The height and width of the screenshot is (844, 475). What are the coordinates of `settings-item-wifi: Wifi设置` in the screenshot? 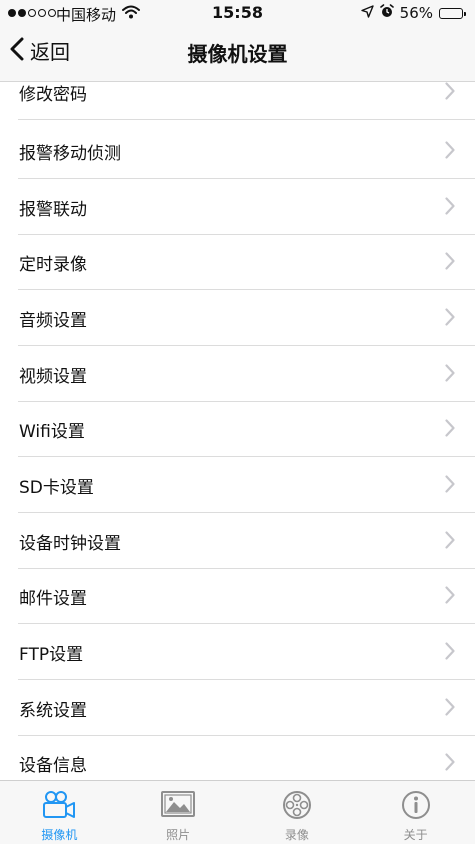 It's located at (237, 429).